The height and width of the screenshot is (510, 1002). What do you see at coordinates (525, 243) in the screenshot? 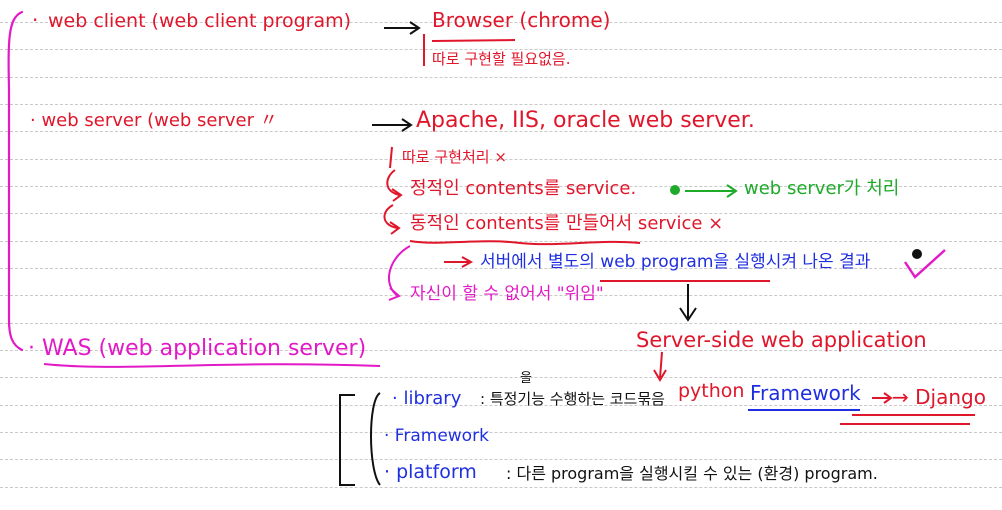
I see `dynamic-underline` at bounding box center [525, 243].